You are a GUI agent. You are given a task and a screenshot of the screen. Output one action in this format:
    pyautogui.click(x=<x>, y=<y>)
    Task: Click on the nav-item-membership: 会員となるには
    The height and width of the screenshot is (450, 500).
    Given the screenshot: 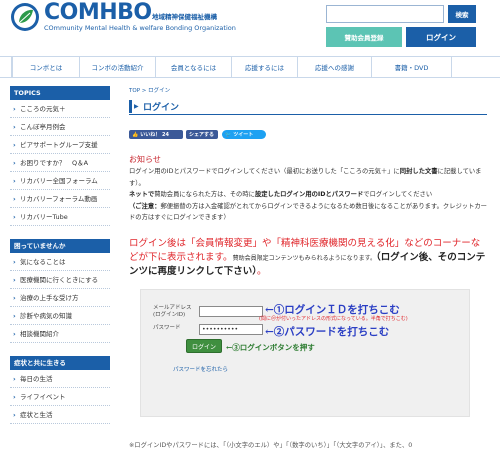 What is the action you would take?
    pyautogui.click(x=194, y=67)
    